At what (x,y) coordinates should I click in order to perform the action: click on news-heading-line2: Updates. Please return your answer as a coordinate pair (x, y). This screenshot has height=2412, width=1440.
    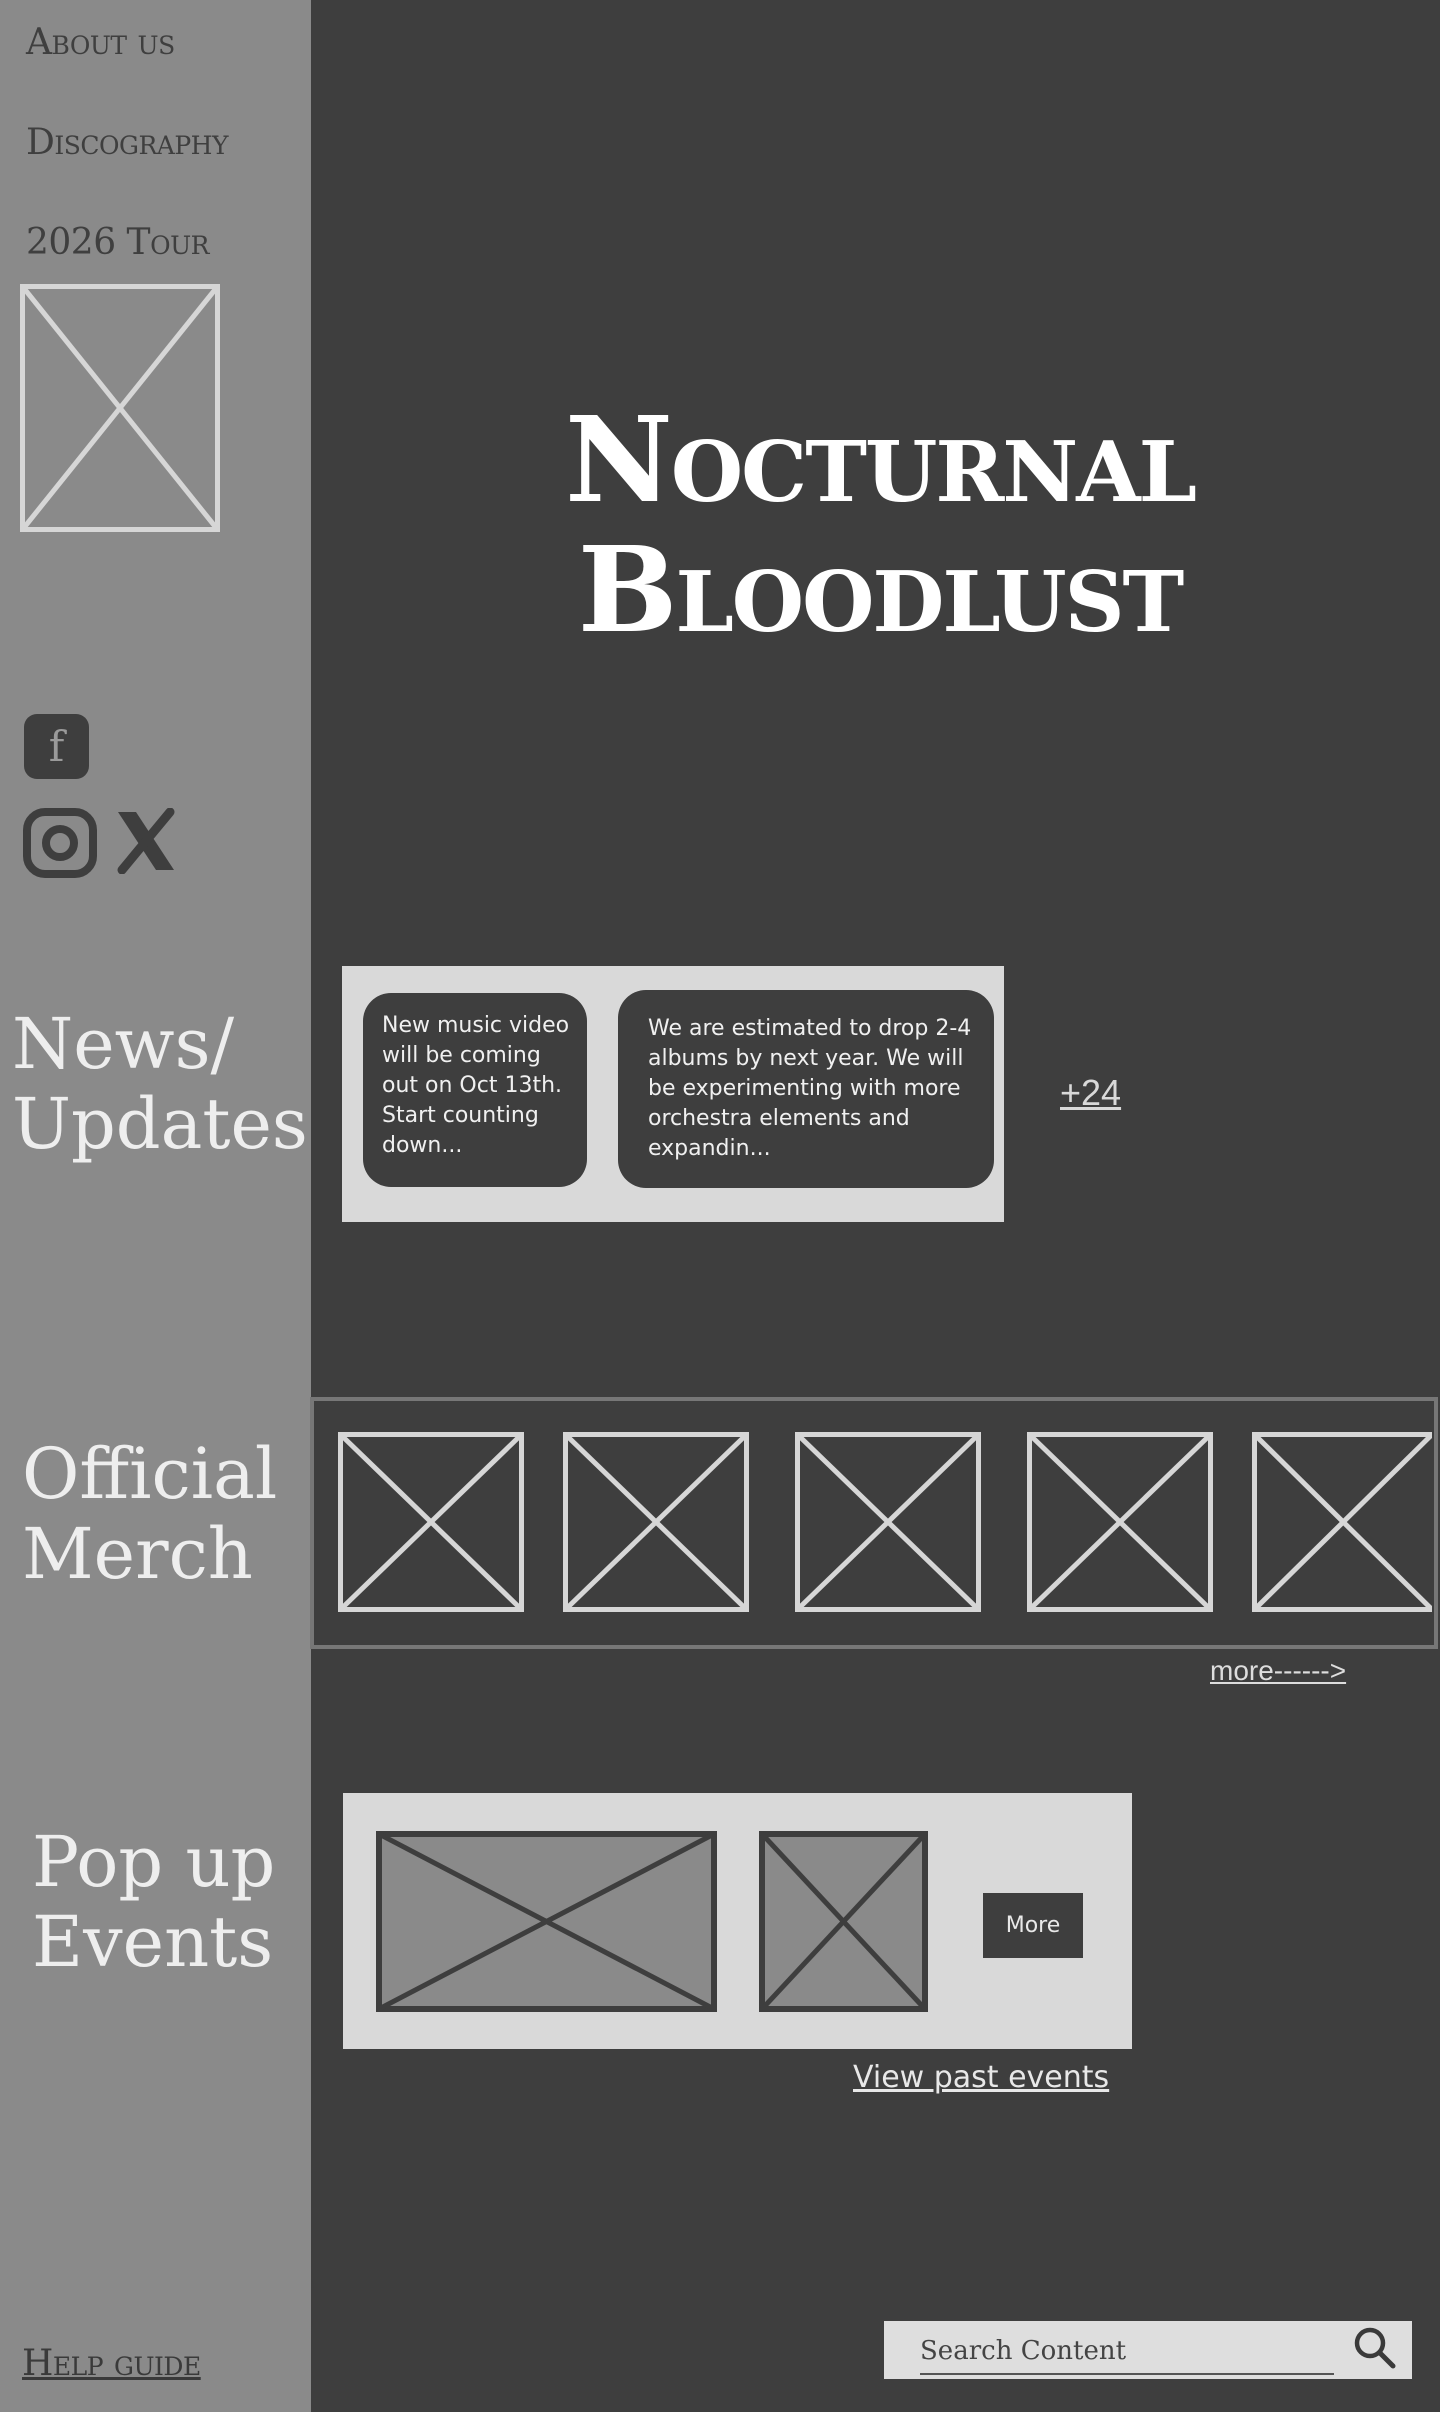
    Looking at the image, I should click on (160, 1124).